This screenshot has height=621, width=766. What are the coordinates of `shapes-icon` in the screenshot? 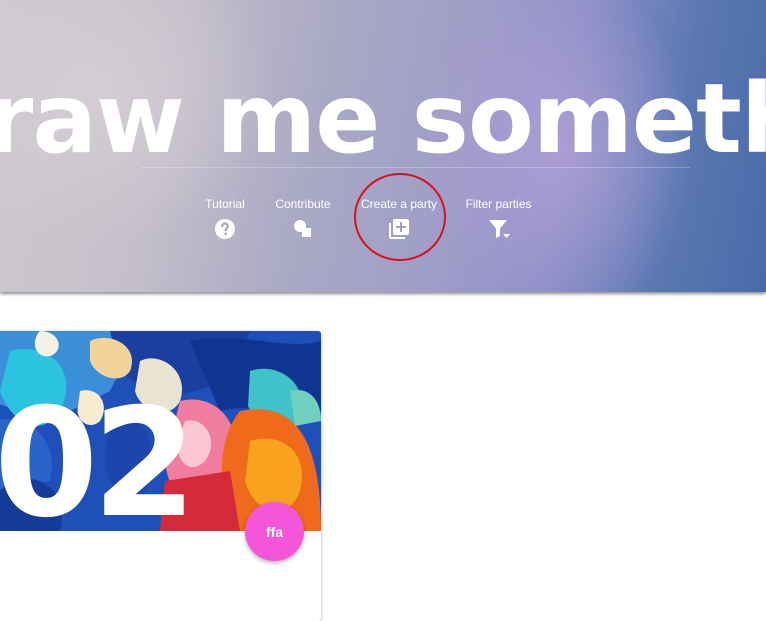 It's located at (302, 228).